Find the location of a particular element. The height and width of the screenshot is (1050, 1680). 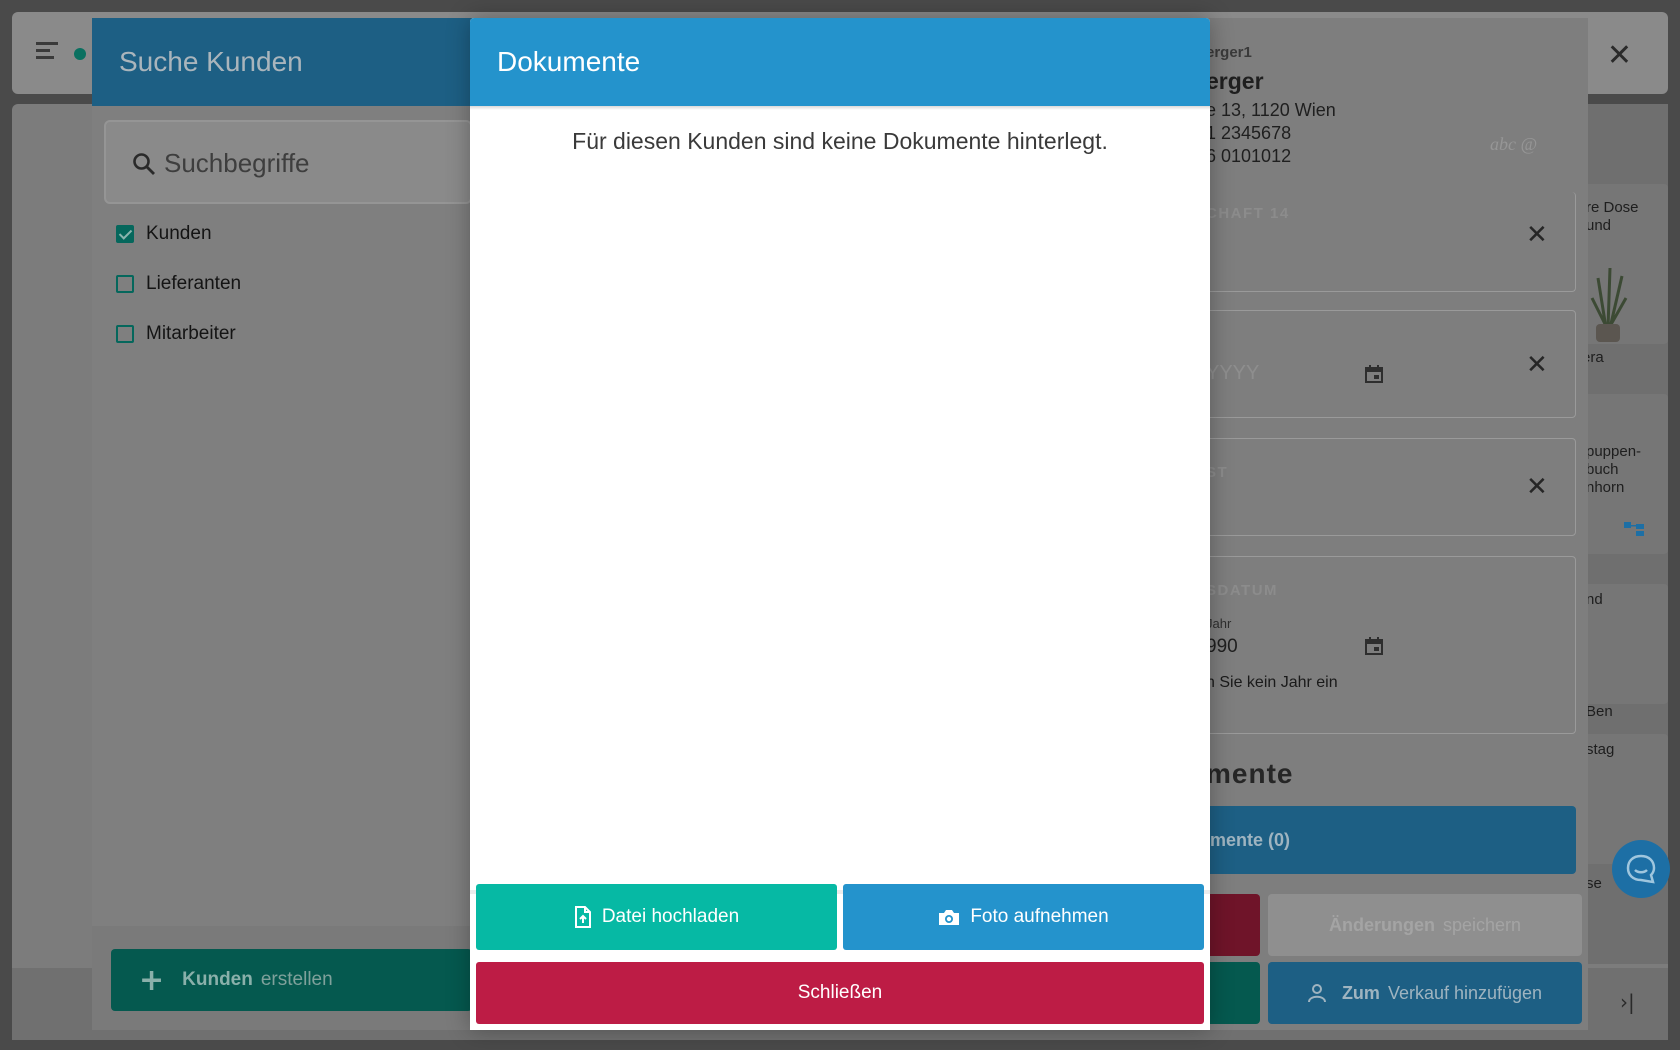

field-label: SDATUM is located at coordinates (1242, 590).